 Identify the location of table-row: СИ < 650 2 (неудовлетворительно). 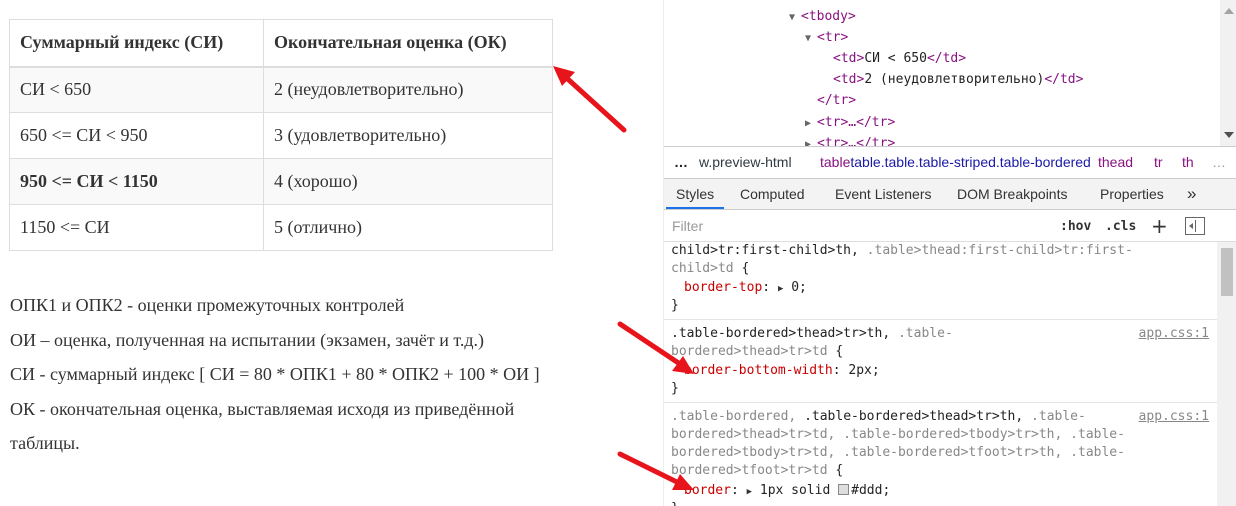
(281, 89).